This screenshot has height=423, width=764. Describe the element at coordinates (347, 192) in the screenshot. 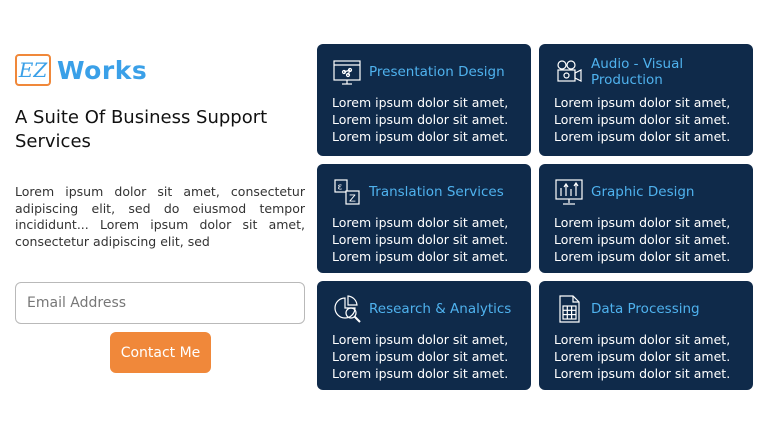

I see `translation-icon: ε Z` at that location.